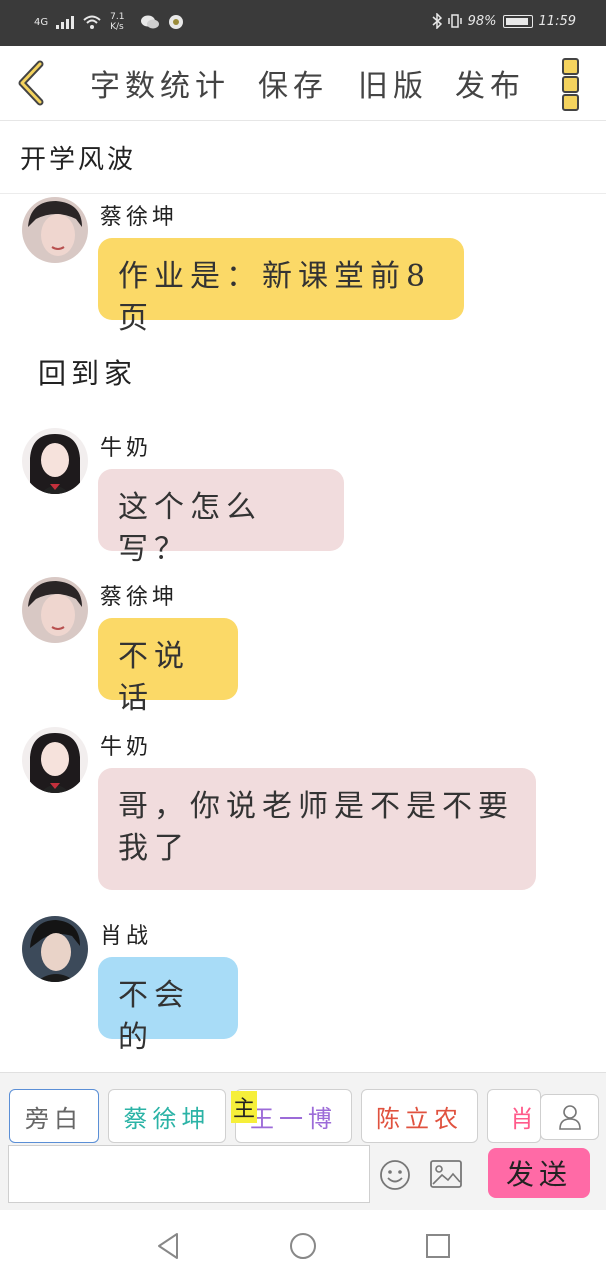  What do you see at coordinates (557, 21) in the screenshot?
I see `clock: 11:59` at bounding box center [557, 21].